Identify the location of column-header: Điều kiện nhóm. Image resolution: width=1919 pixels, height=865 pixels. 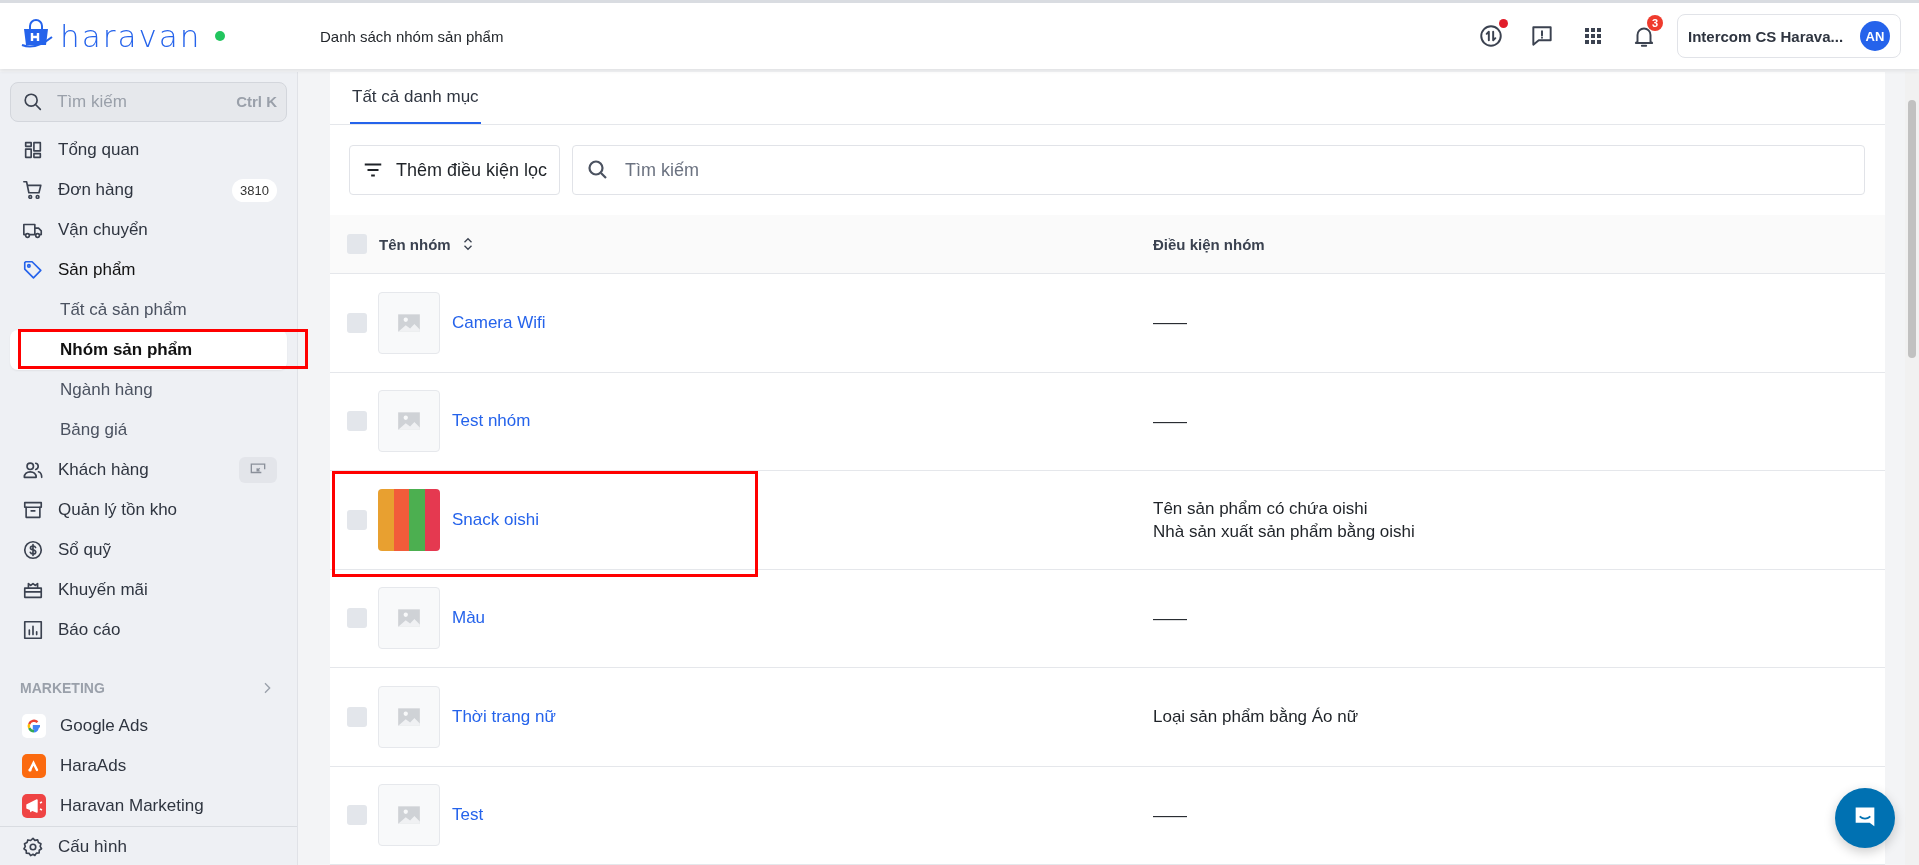
(1209, 244).